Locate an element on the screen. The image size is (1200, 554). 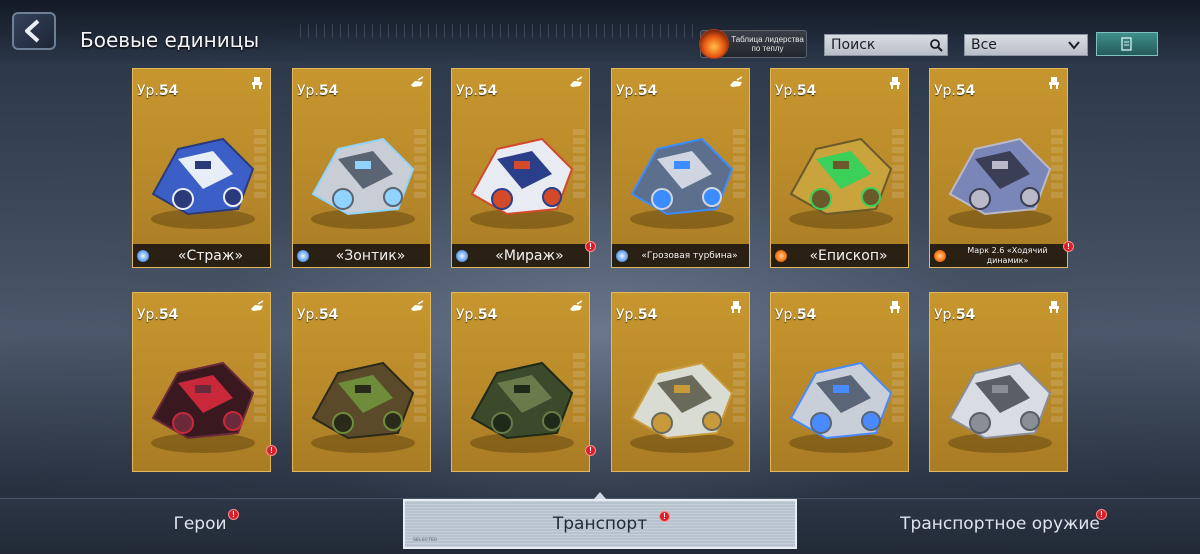
unit-name: «Страж» is located at coordinates (210, 255).